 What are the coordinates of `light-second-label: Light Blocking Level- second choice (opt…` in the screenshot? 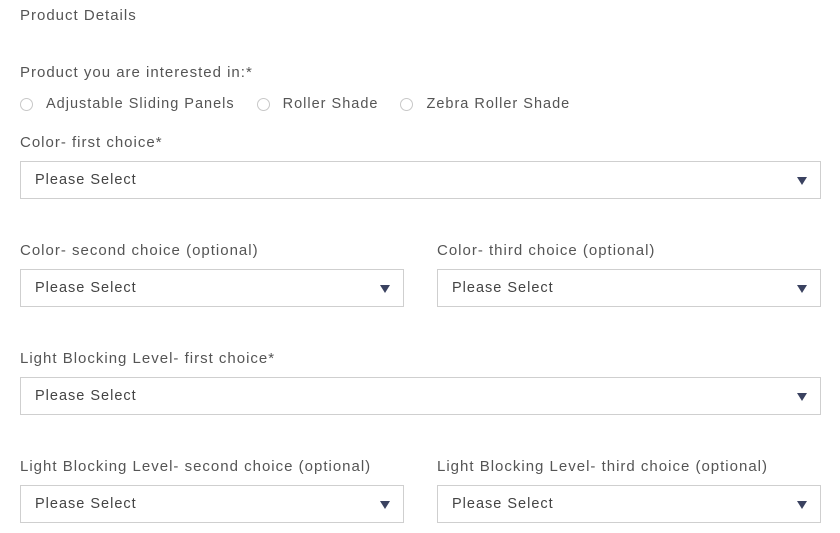 It's located at (196, 466).